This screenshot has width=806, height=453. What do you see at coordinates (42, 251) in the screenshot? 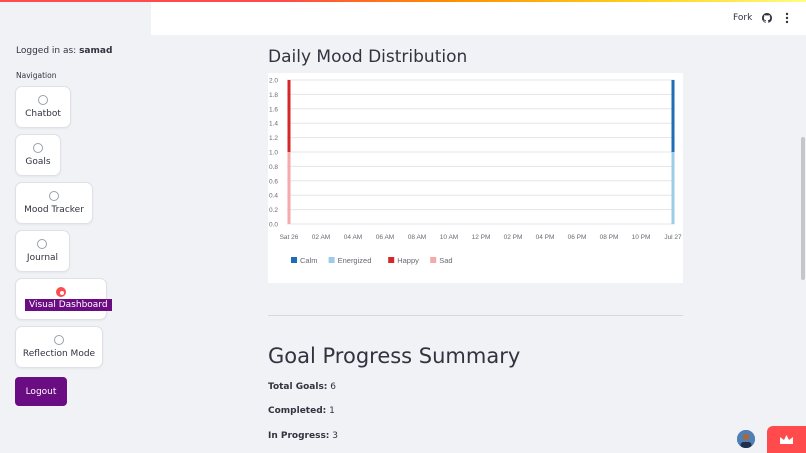
I see `nav-option-journal: Journal` at bounding box center [42, 251].